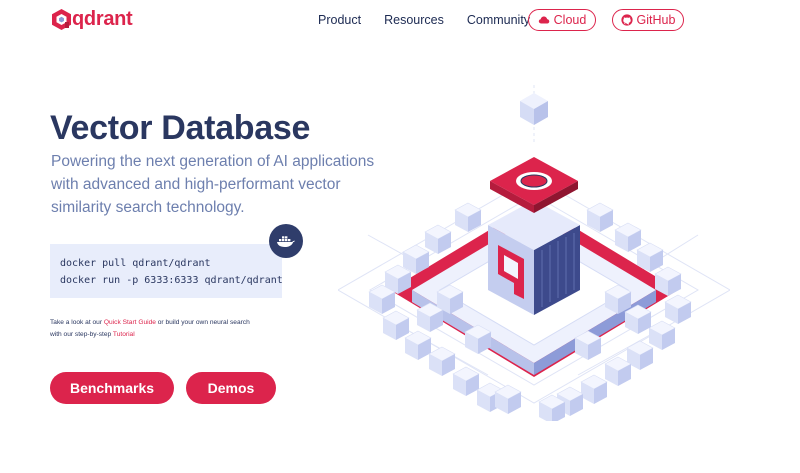 This screenshot has height=473, width=800. I want to click on hint-text: with our step-by-step, so click(81, 334).